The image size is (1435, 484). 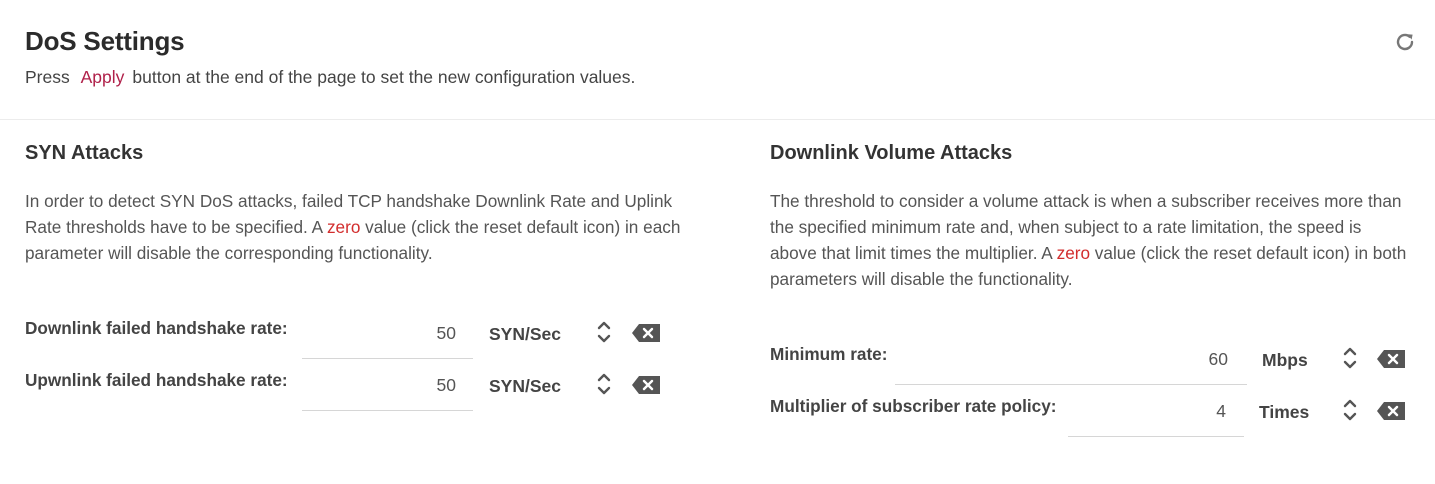 What do you see at coordinates (156, 380) in the screenshot?
I see `uplink-handshake-label: Upwnlink failed handshake rate:` at bounding box center [156, 380].